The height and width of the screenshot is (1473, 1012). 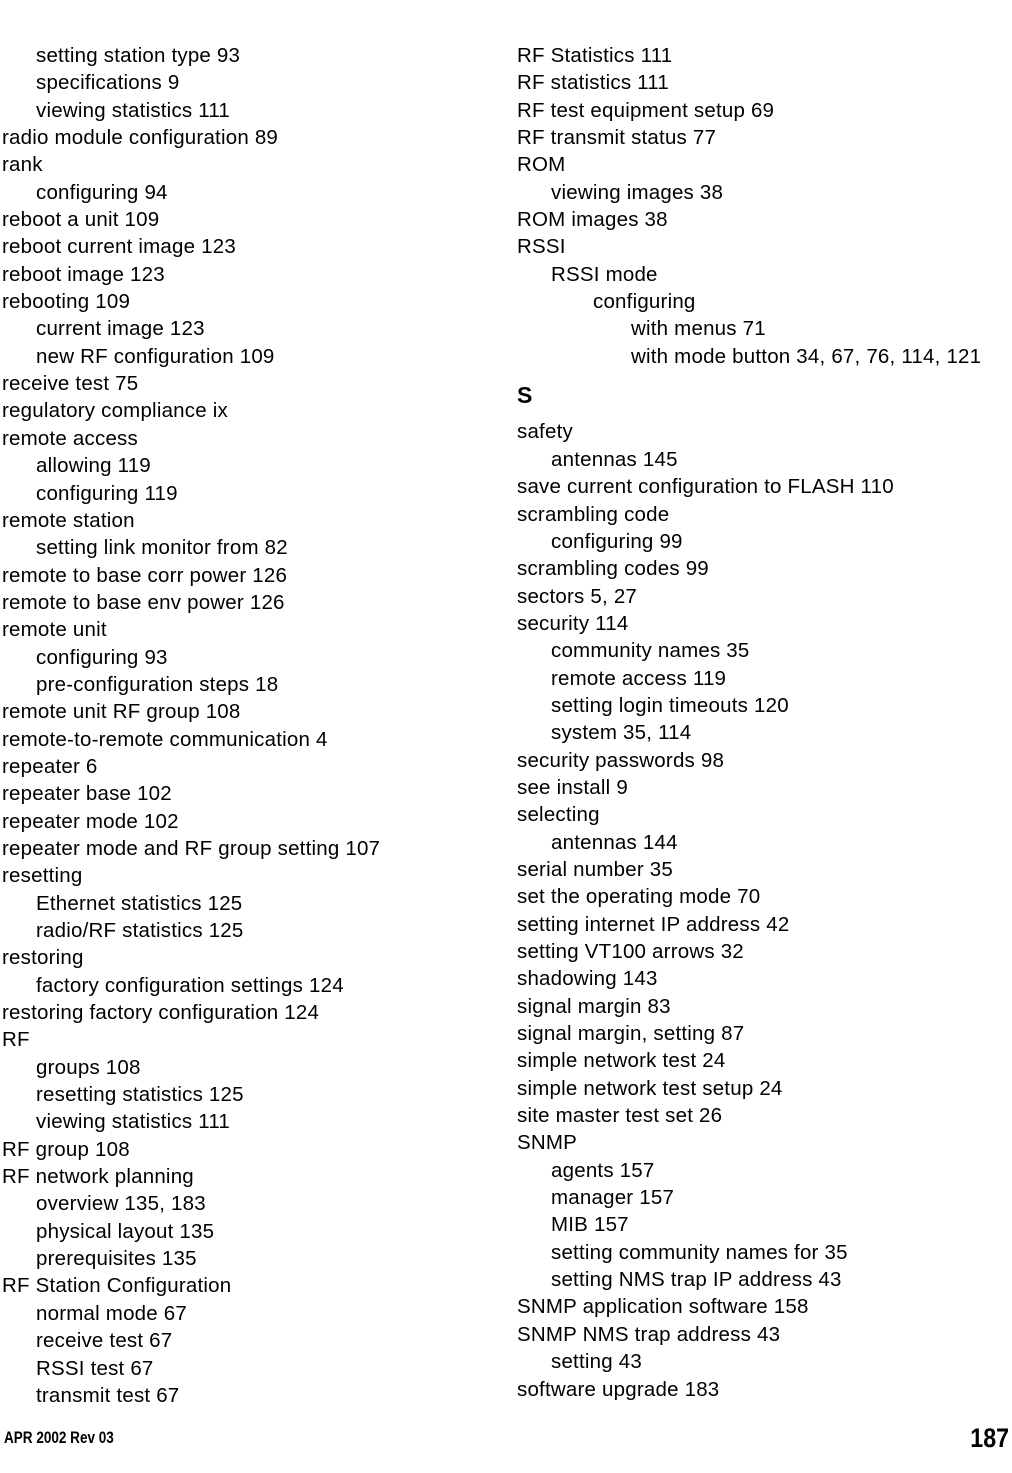 I want to click on index-entry: MIB 157, so click(x=590, y=1225).